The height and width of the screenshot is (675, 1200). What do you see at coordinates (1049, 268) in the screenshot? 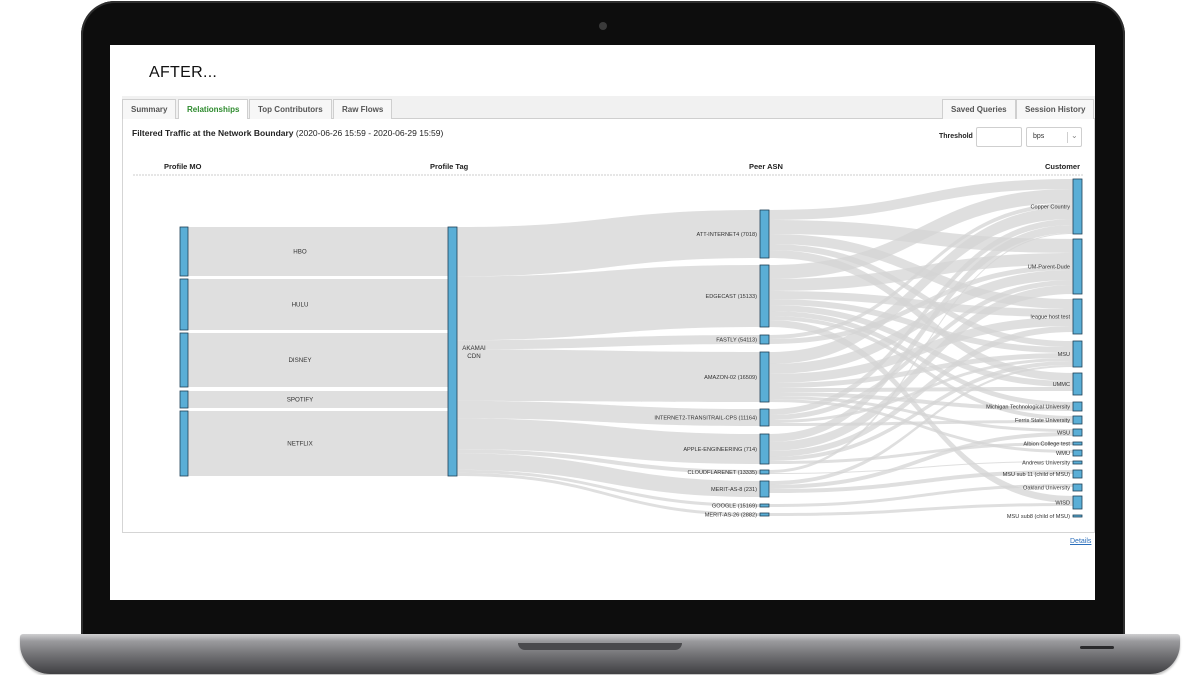
I see `label-customer-um-parent-dude: UM-Parent-Dude` at bounding box center [1049, 268].